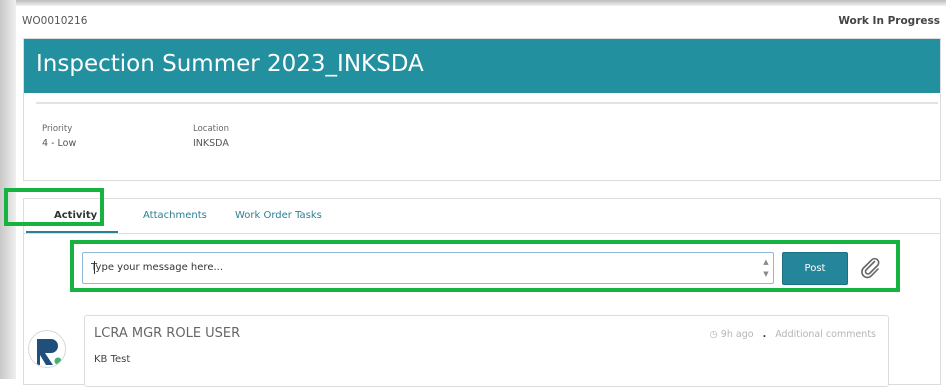 The image size is (946, 387). What do you see at coordinates (211, 143) in the screenshot?
I see `location-value: INKSDA` at bounding box center [211, 143].